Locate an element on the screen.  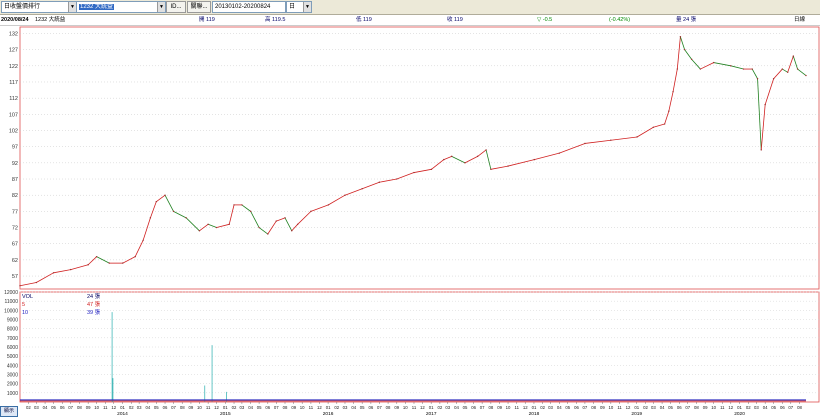
volume-legend-value: 39 張 is located at coordinates (94, 312).